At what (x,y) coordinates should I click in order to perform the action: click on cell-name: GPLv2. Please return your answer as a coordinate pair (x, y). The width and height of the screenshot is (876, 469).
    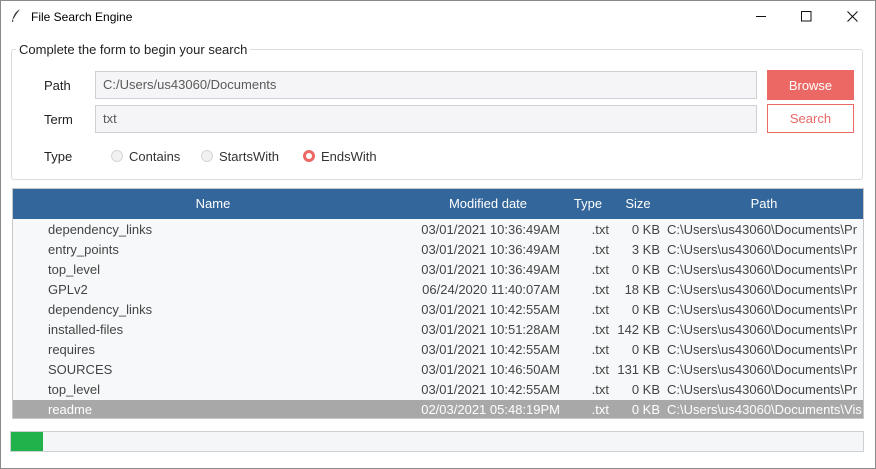
    Looking at the image, I should click on (68, 289).